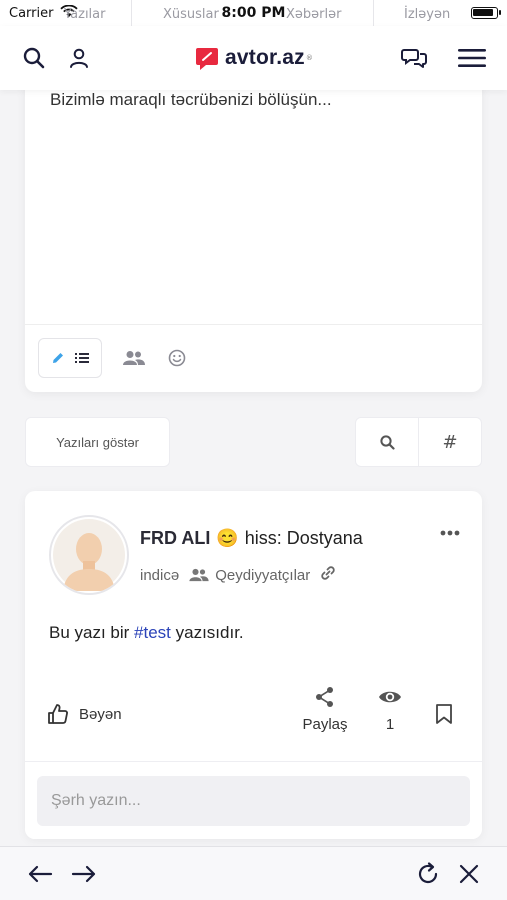 Image resolution: width=507 pixels, height=900 pixels. I want to click on link-icon, so click(328, 573).